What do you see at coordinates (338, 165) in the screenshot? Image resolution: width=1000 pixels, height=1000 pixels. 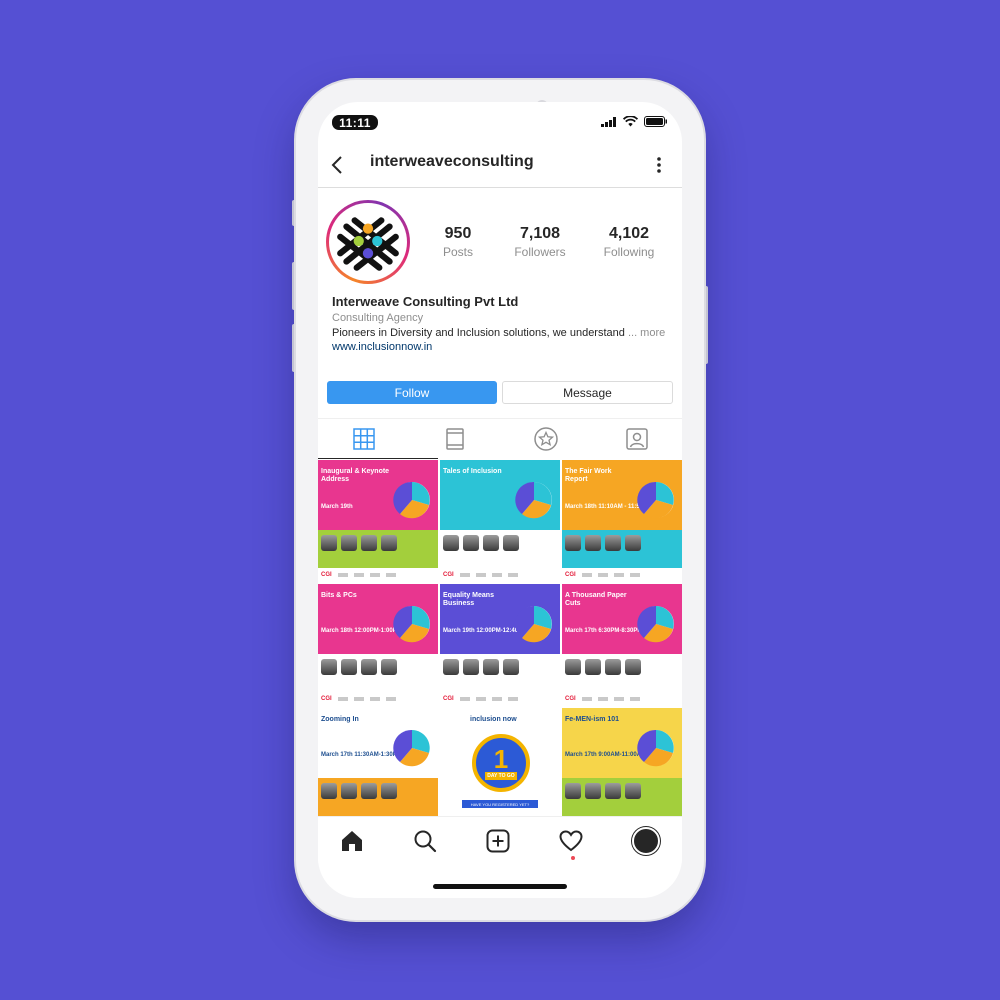 I see `back-icon` at bounding box center [338, 165].